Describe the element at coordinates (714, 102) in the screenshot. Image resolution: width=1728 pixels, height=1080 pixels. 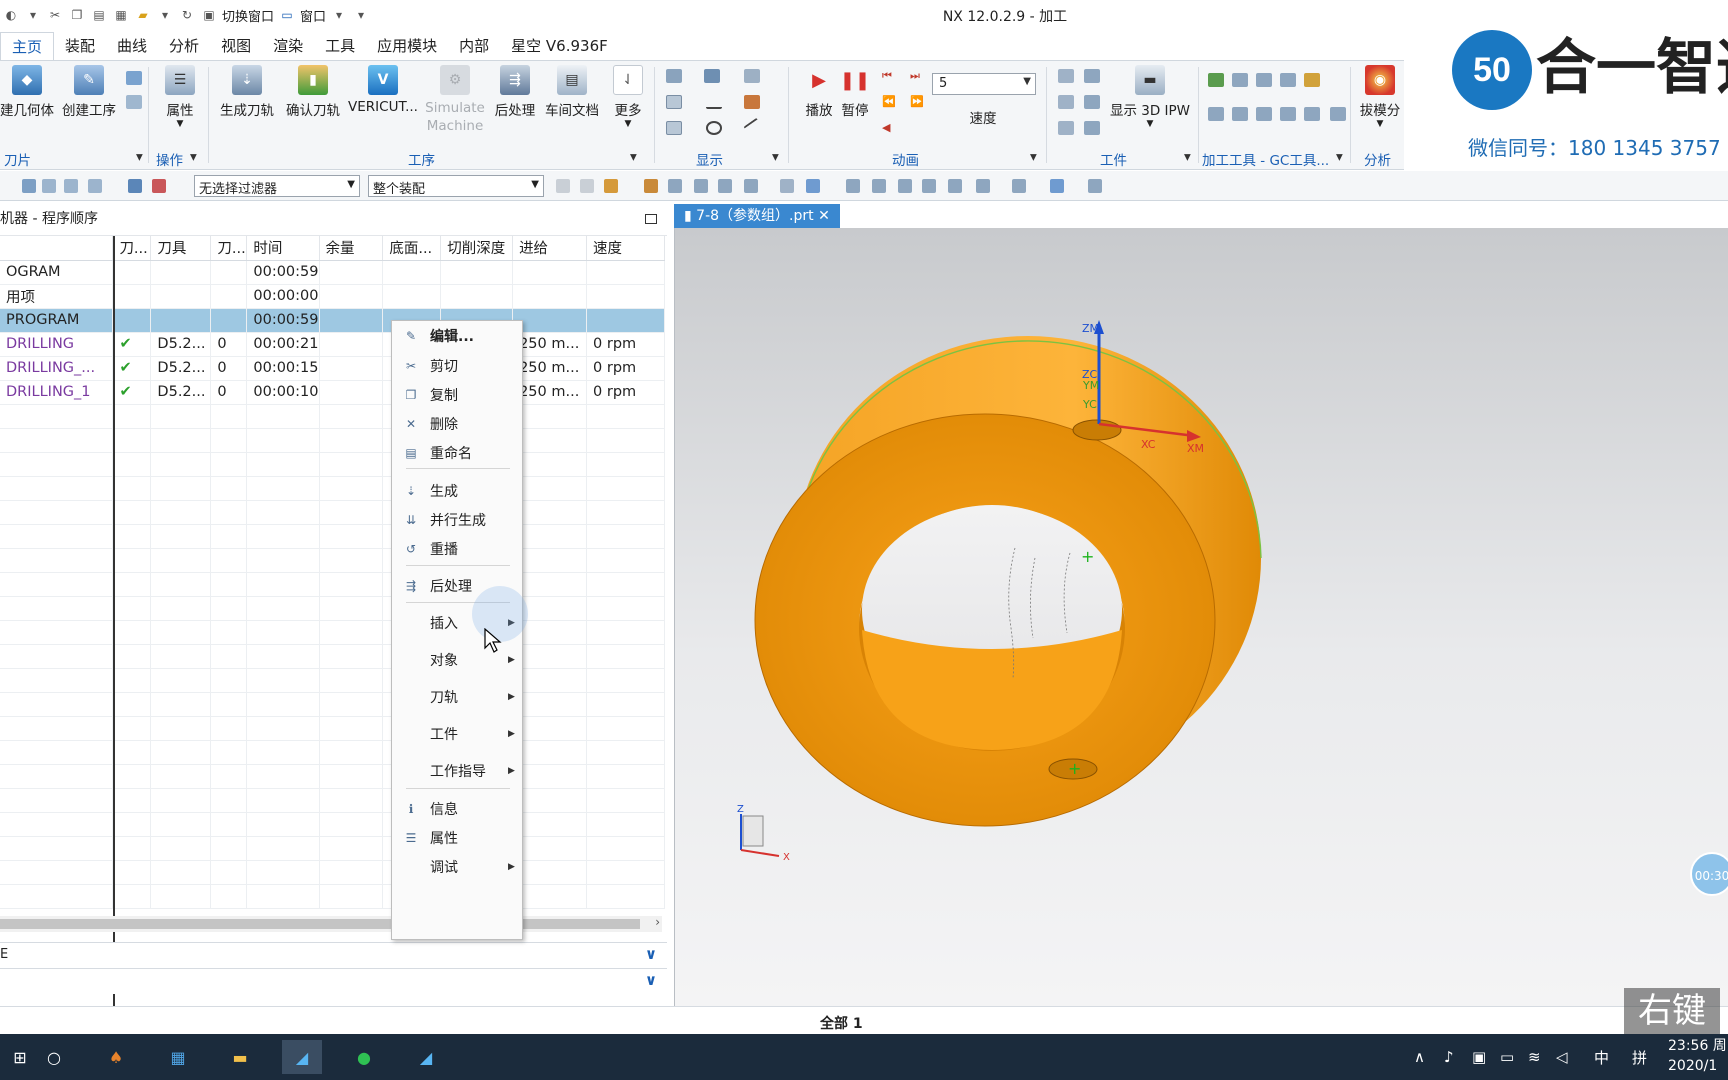
I see `curve-icon` at that location.